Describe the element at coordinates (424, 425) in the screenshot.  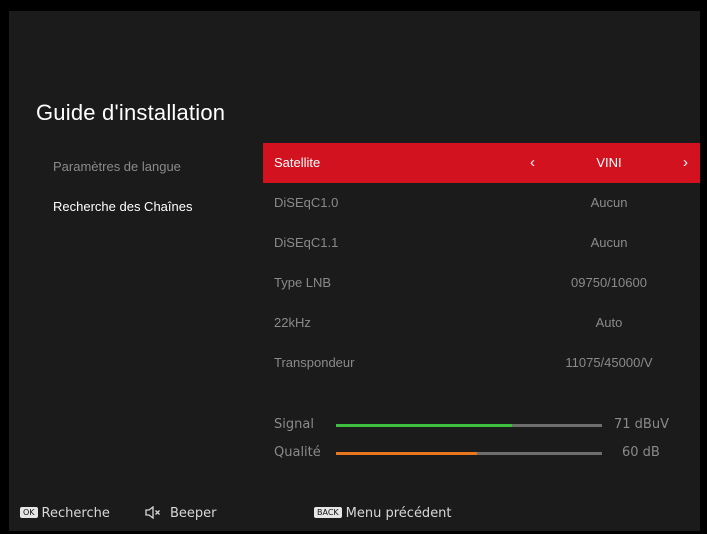
I see `signal-bar-fill` at that location.